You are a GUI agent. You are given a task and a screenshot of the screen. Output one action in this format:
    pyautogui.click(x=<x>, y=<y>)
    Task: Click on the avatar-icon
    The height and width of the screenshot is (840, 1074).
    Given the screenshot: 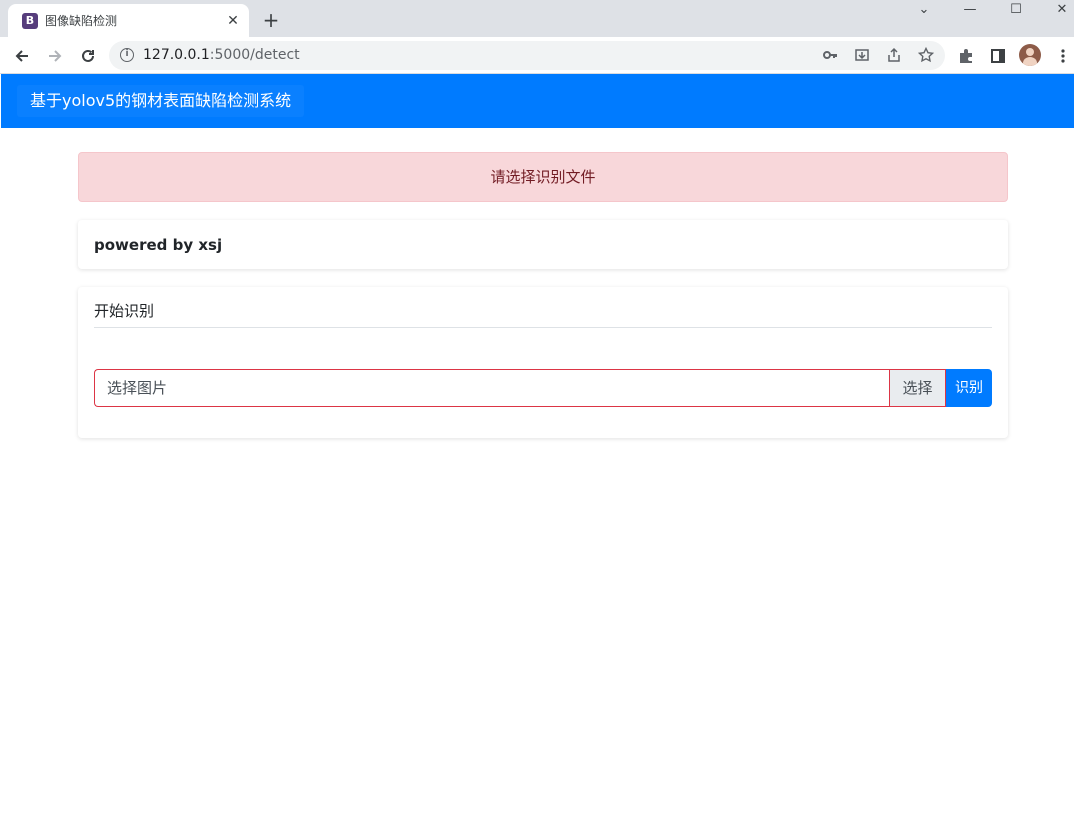 What is the action you would take?
    pyautogui.click(x=1030, y=55)
    